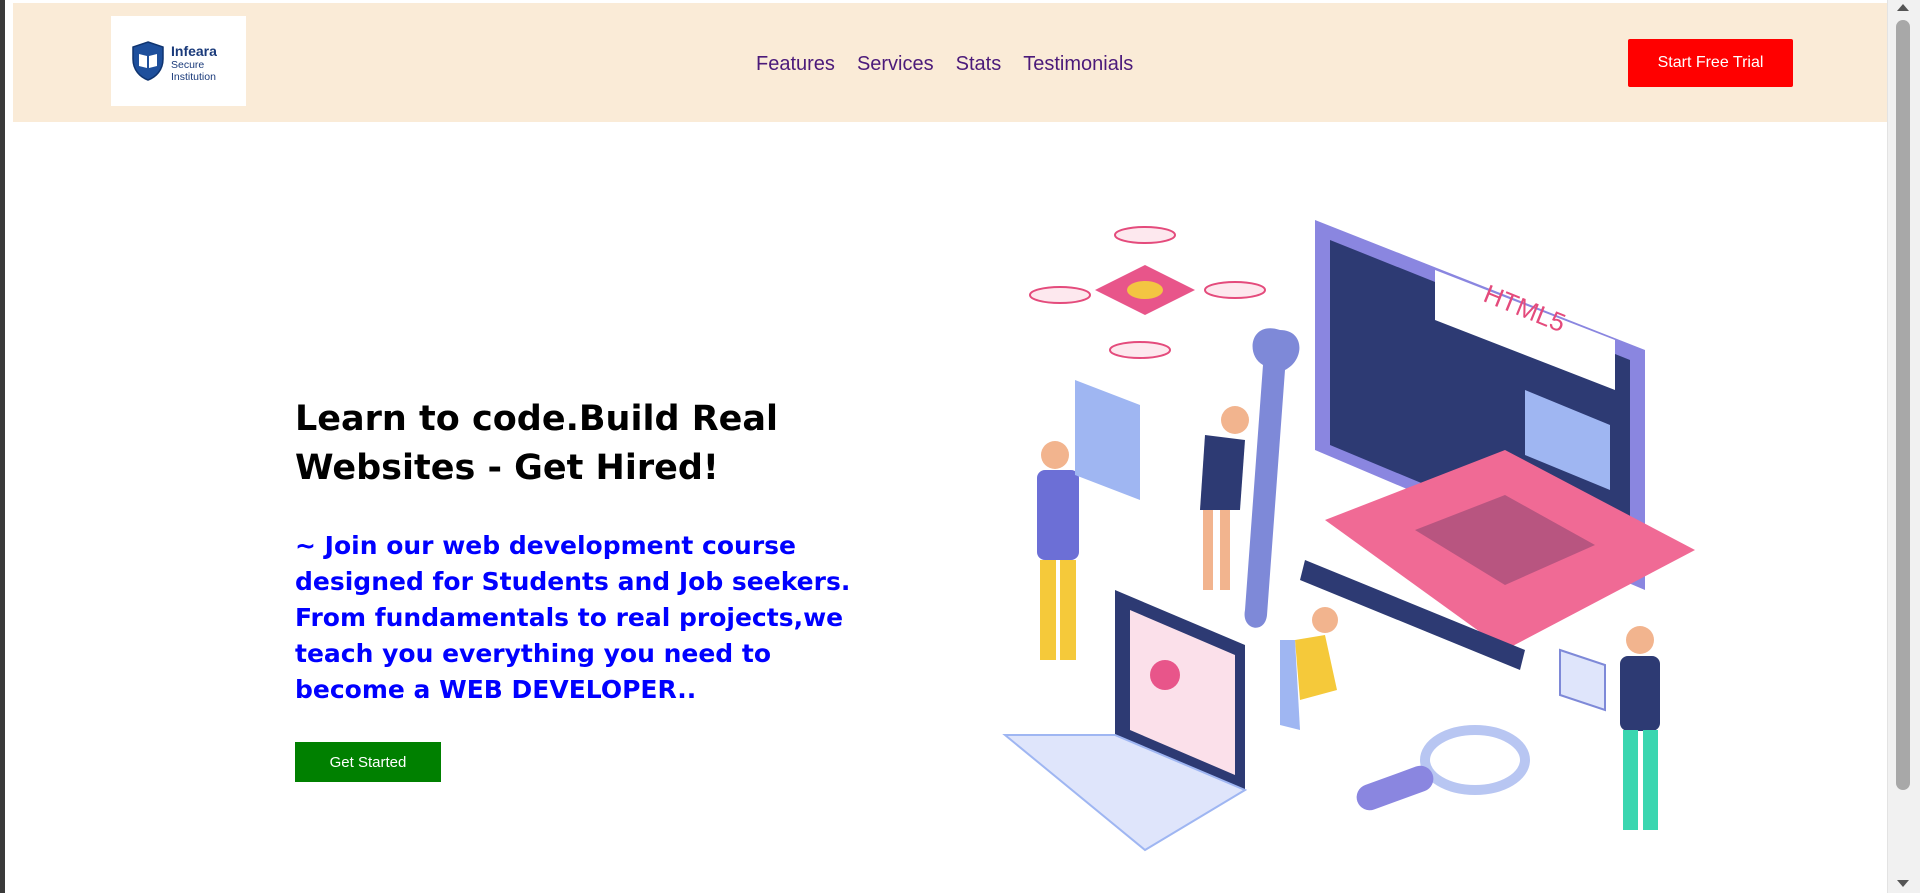  Describe the element at coordinates (1147, 292) in the screenshot. I see `drone-graphic` at that location.